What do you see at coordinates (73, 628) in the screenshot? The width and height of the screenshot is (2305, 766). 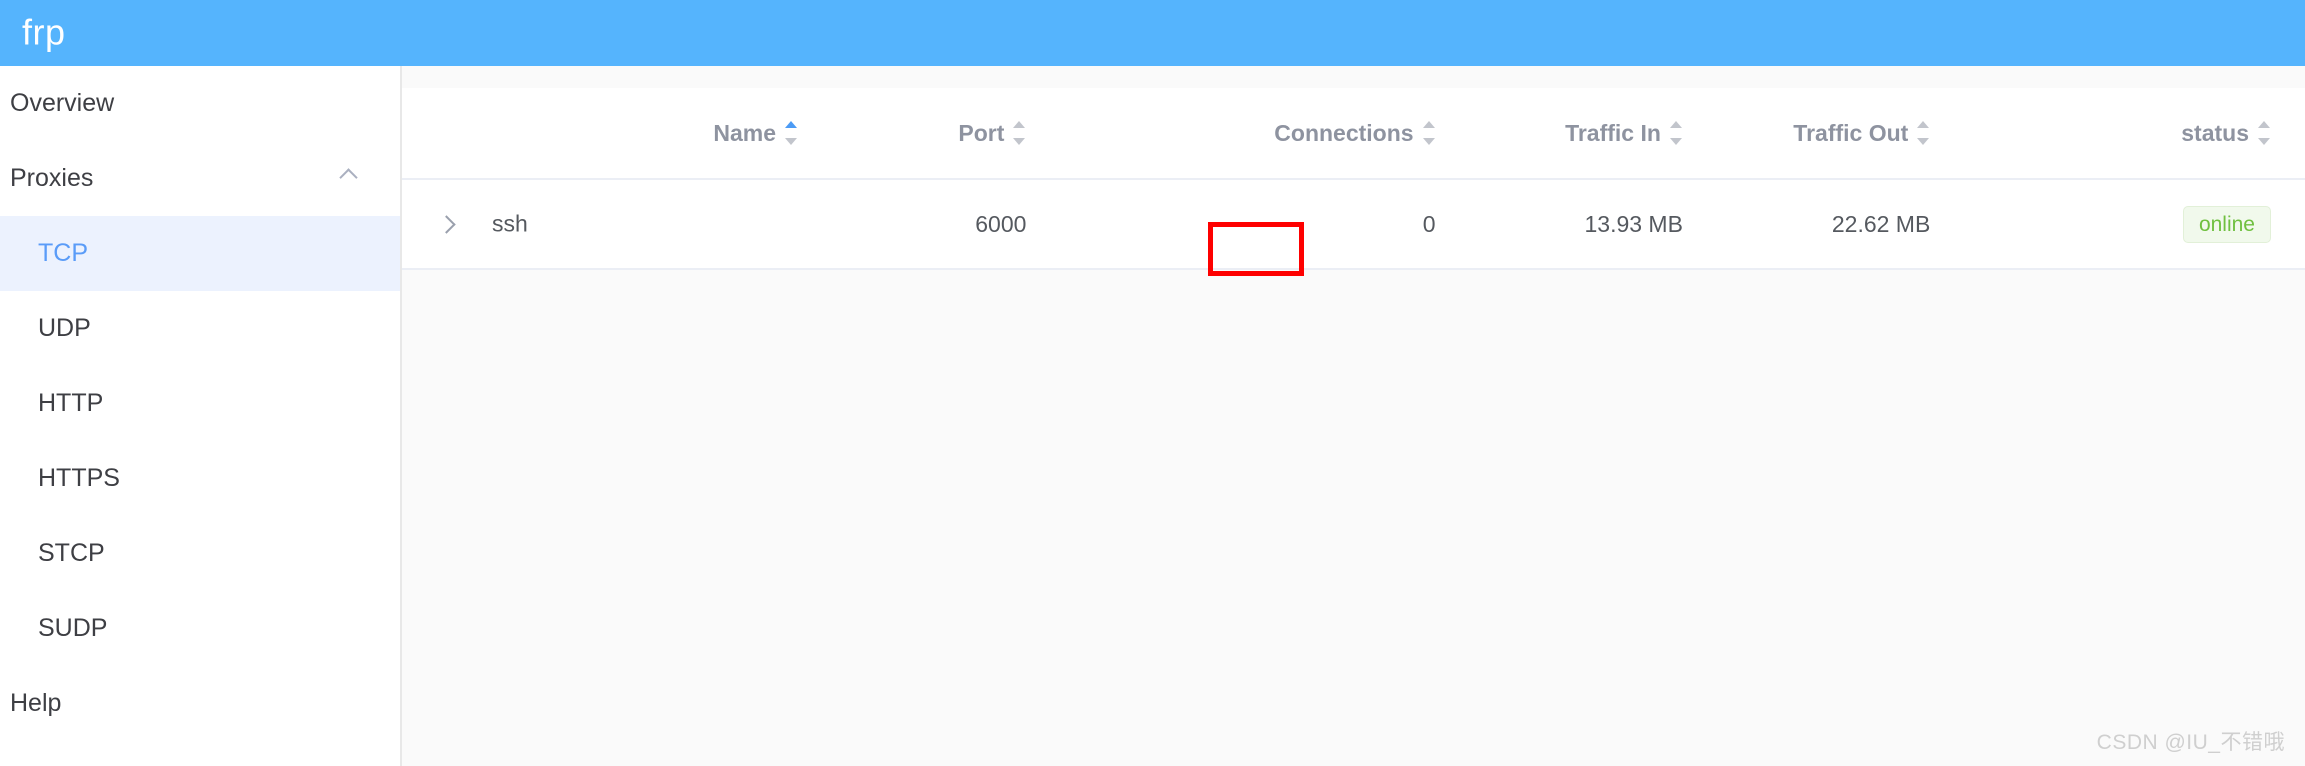 I see `sidebar-item-label: SUDP` at bounding box center [73, 628].